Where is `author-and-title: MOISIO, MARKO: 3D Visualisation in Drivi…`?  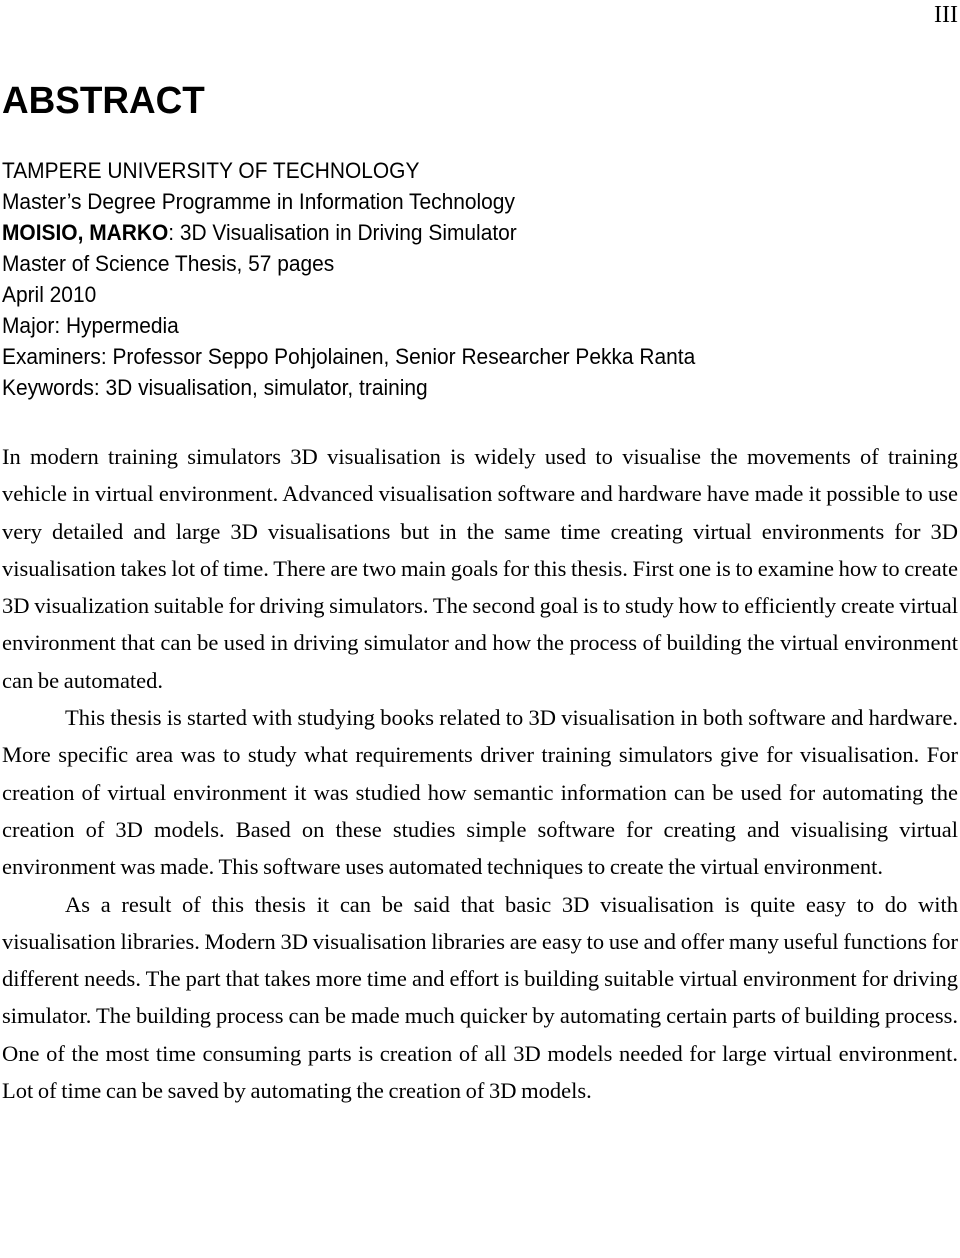 author-and-title: MOISIO, MARKO: 3D Visualisation in Drivi… is located at coordinates (447, 232).